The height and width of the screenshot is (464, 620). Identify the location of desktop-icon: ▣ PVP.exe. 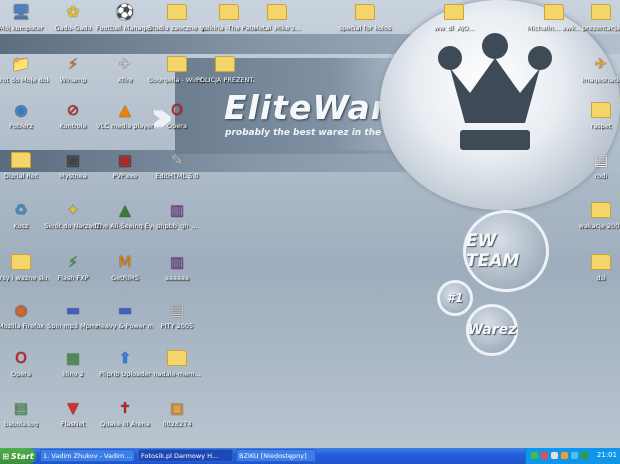
(125, 165).